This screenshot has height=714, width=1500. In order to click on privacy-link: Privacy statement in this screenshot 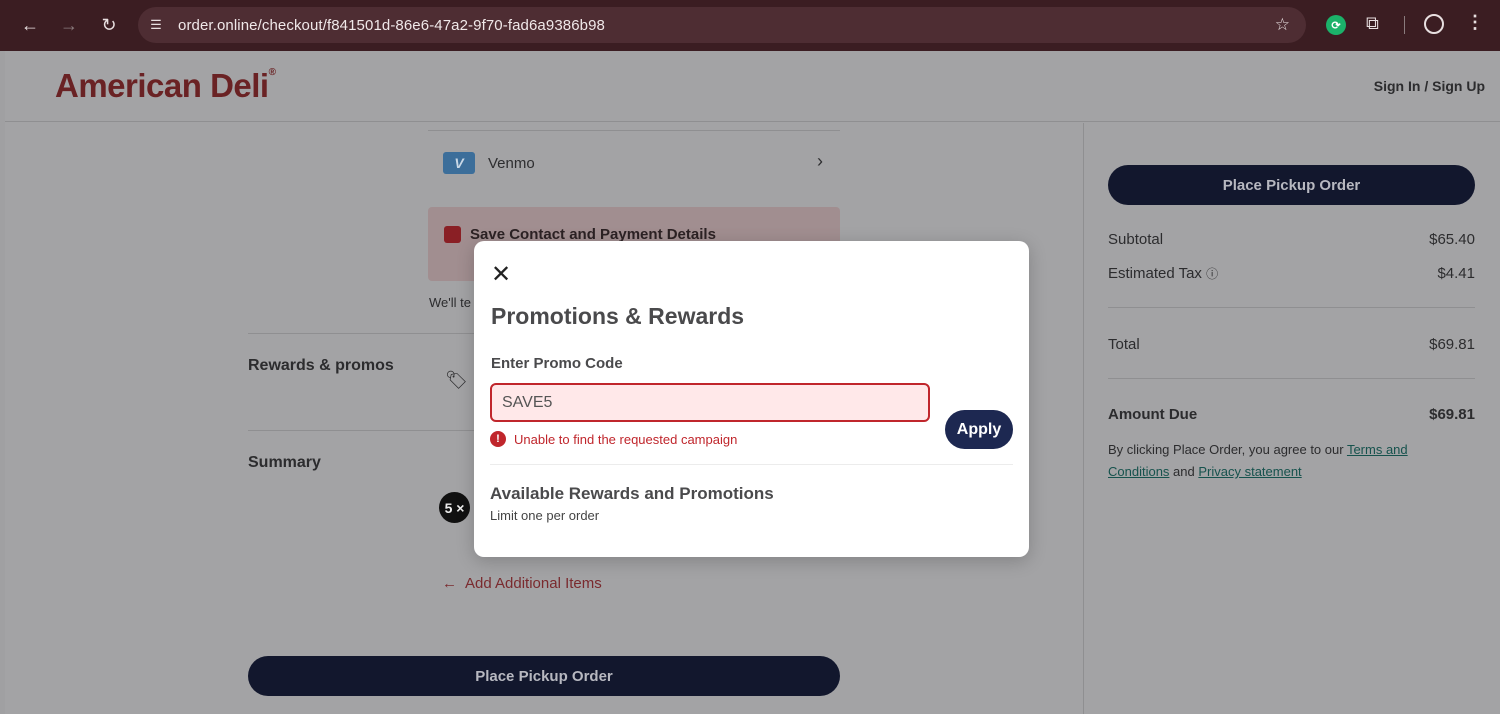, I will do `click(1249, 471)`.